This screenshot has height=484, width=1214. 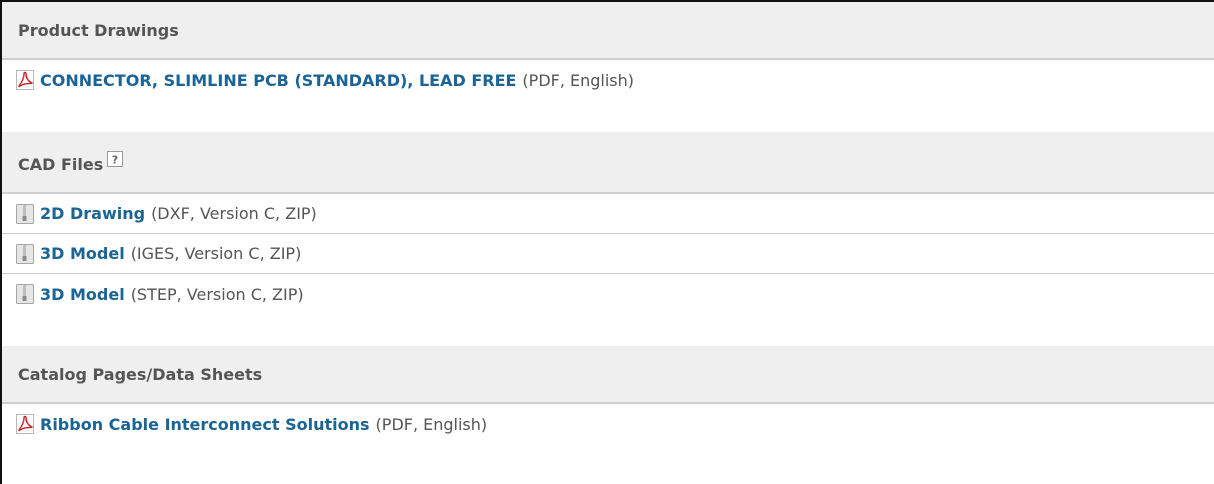 I want to click on section-header-catalog-pages: Catalog Pages/Data Sheets, so click(x=608, y=375).